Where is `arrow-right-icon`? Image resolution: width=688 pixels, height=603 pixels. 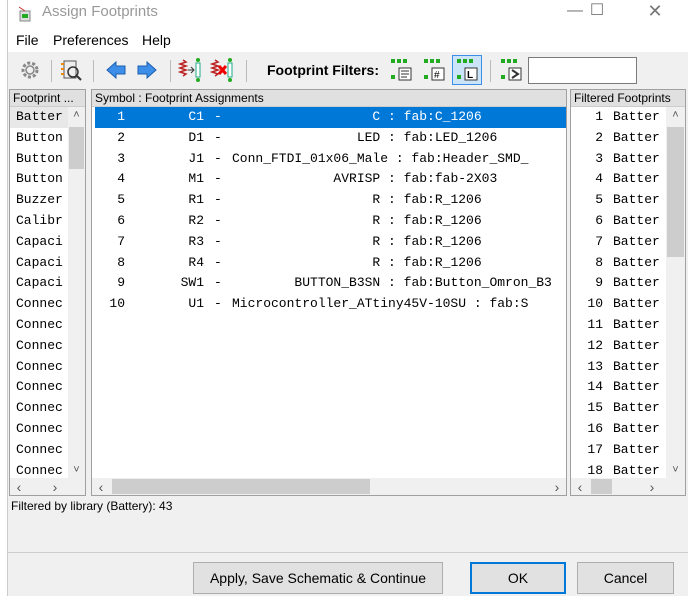 arrow-right-icon is located at coordinates (147, 70).